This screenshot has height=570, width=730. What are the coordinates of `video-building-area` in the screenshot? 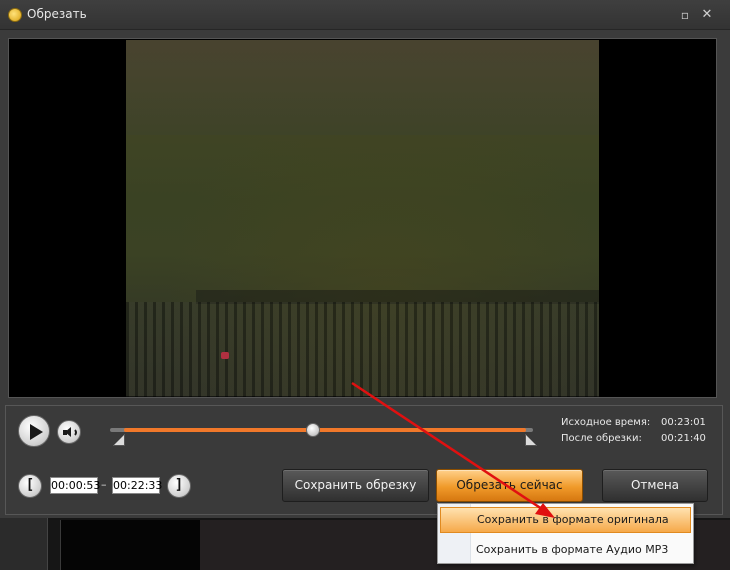 It's located at (362, 87).